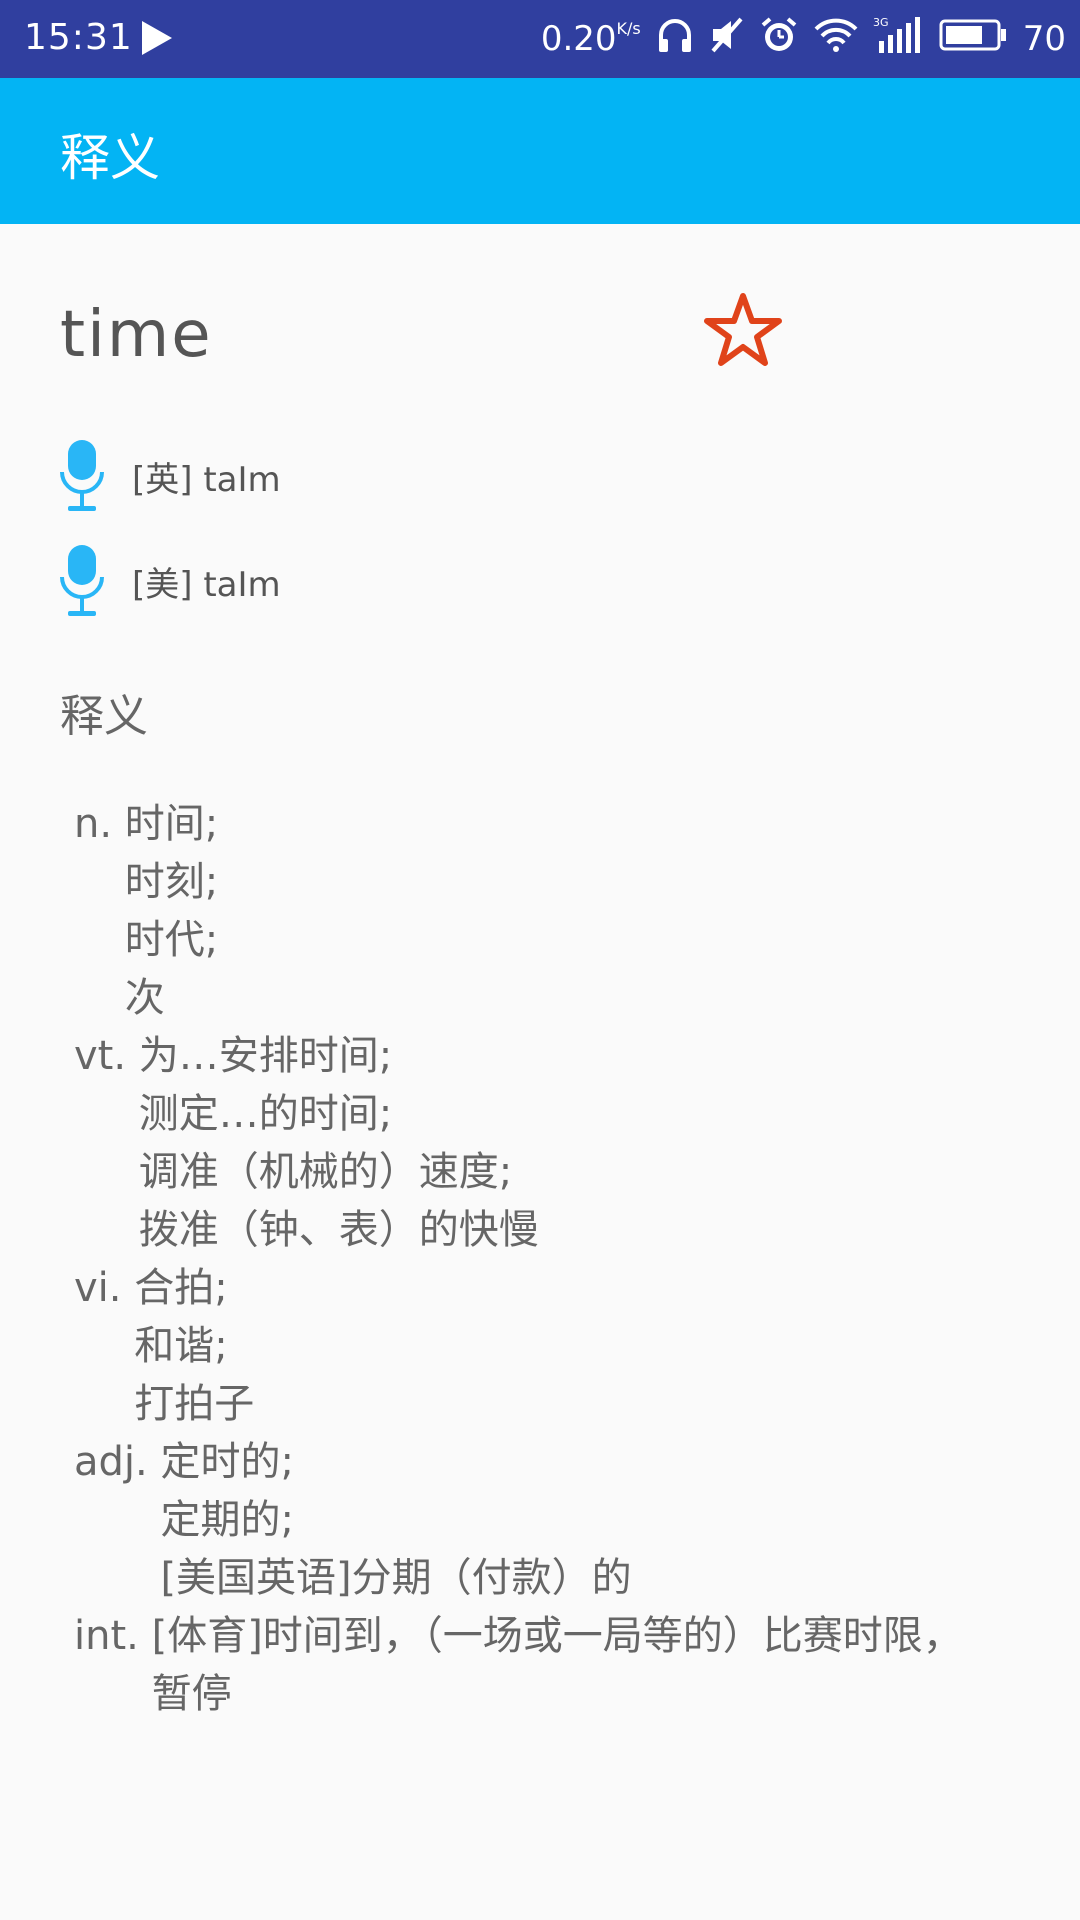 This screenshot has height=1920, width=1080. What do you see at coordinates (191, 1694) in the screenshot?
I see `meaning-item: 暂停` at bounding box center [191, 1694].